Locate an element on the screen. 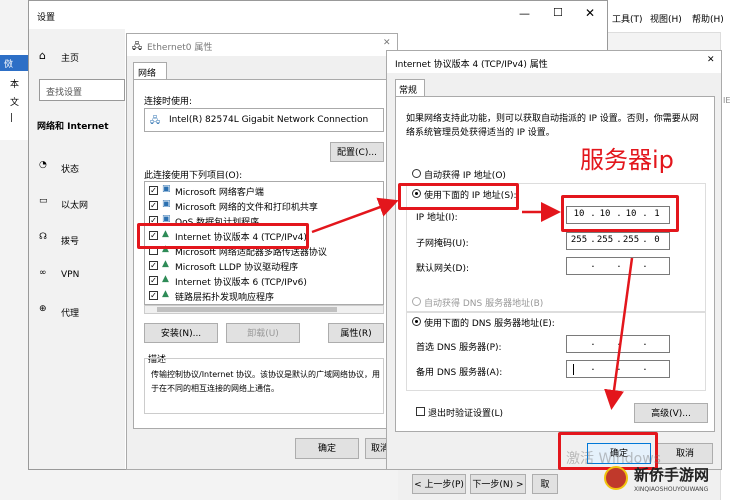 This screenshot has width=735, height=500. validate-checkbox is located at coordinates (420, 411).